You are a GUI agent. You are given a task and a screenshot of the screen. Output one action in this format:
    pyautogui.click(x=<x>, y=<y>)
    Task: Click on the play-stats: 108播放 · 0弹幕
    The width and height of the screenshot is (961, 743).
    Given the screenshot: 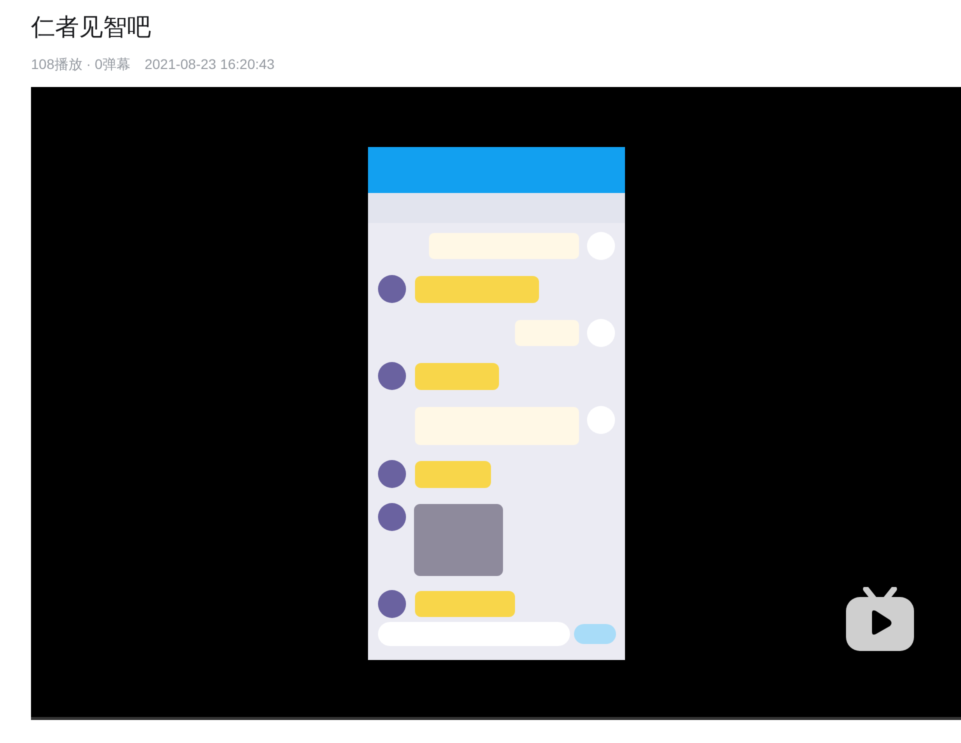 What is the action you would take?
    pyautogui.click(x=81, y=64)
    